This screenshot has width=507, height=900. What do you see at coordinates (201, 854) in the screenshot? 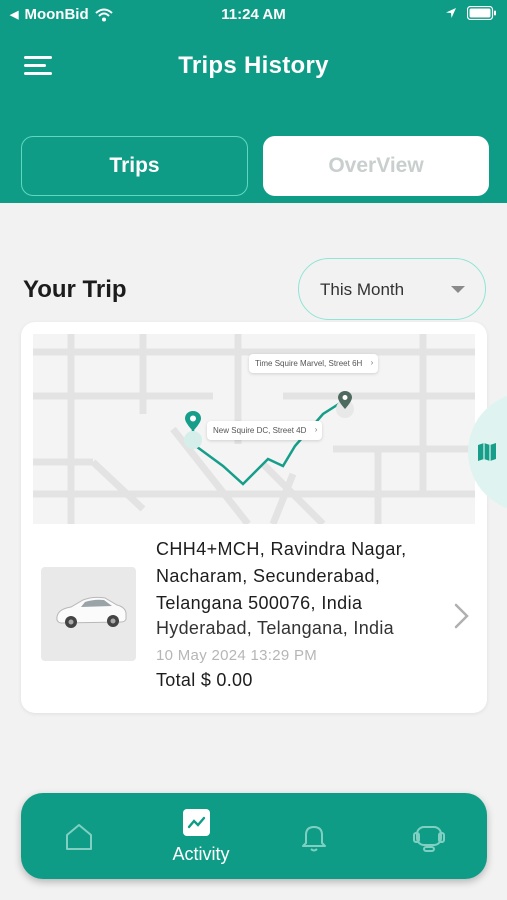
I see `nav-activity-label: Activity` at bounding box center [201, 854].